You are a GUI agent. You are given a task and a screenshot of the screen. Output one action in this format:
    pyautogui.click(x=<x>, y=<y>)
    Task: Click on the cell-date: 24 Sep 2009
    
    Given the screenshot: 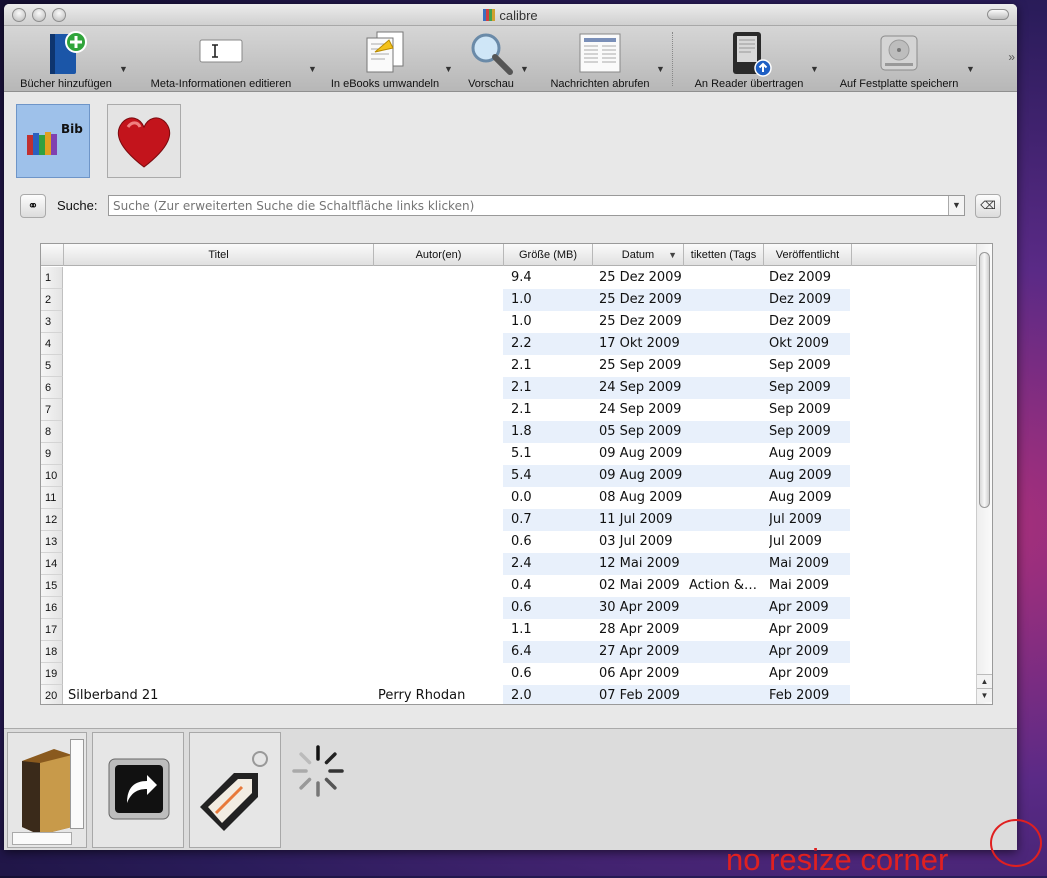 What is the action you would take?
    pyautogui.click(x=642, y=410)
    